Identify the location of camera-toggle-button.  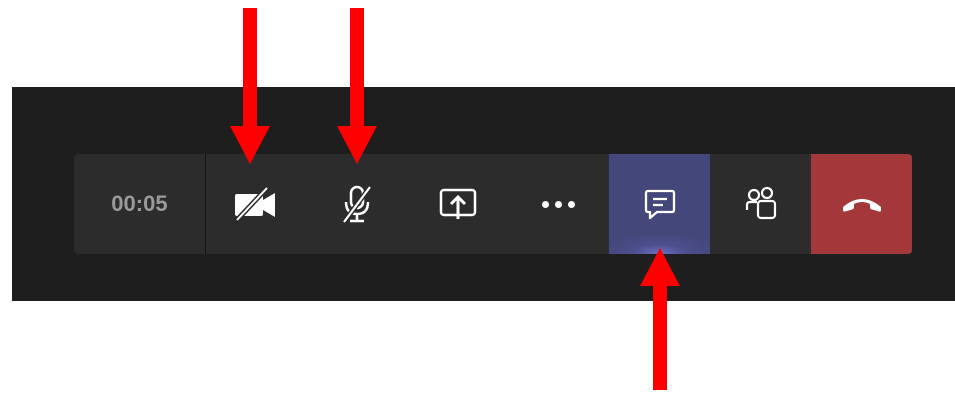
(256, 204).